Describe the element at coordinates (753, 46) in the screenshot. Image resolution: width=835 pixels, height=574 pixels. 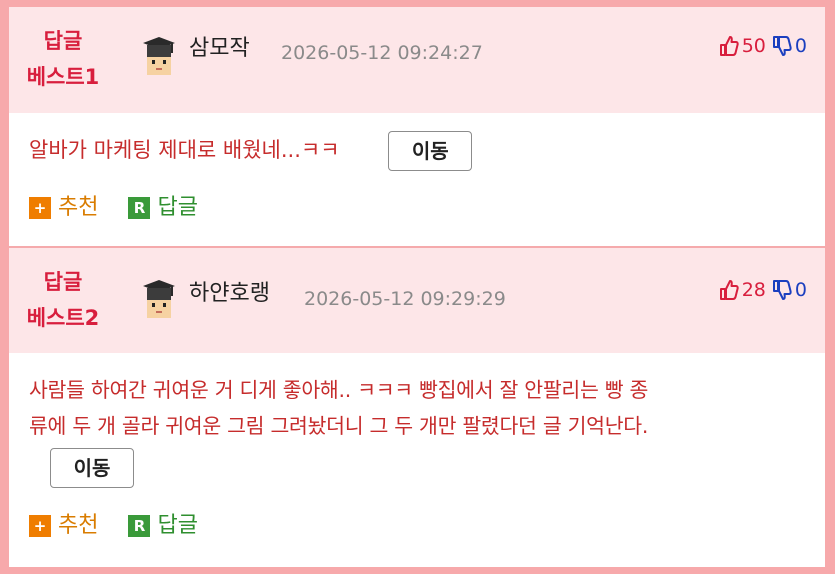
I see `upvote-count: 50` at that location.